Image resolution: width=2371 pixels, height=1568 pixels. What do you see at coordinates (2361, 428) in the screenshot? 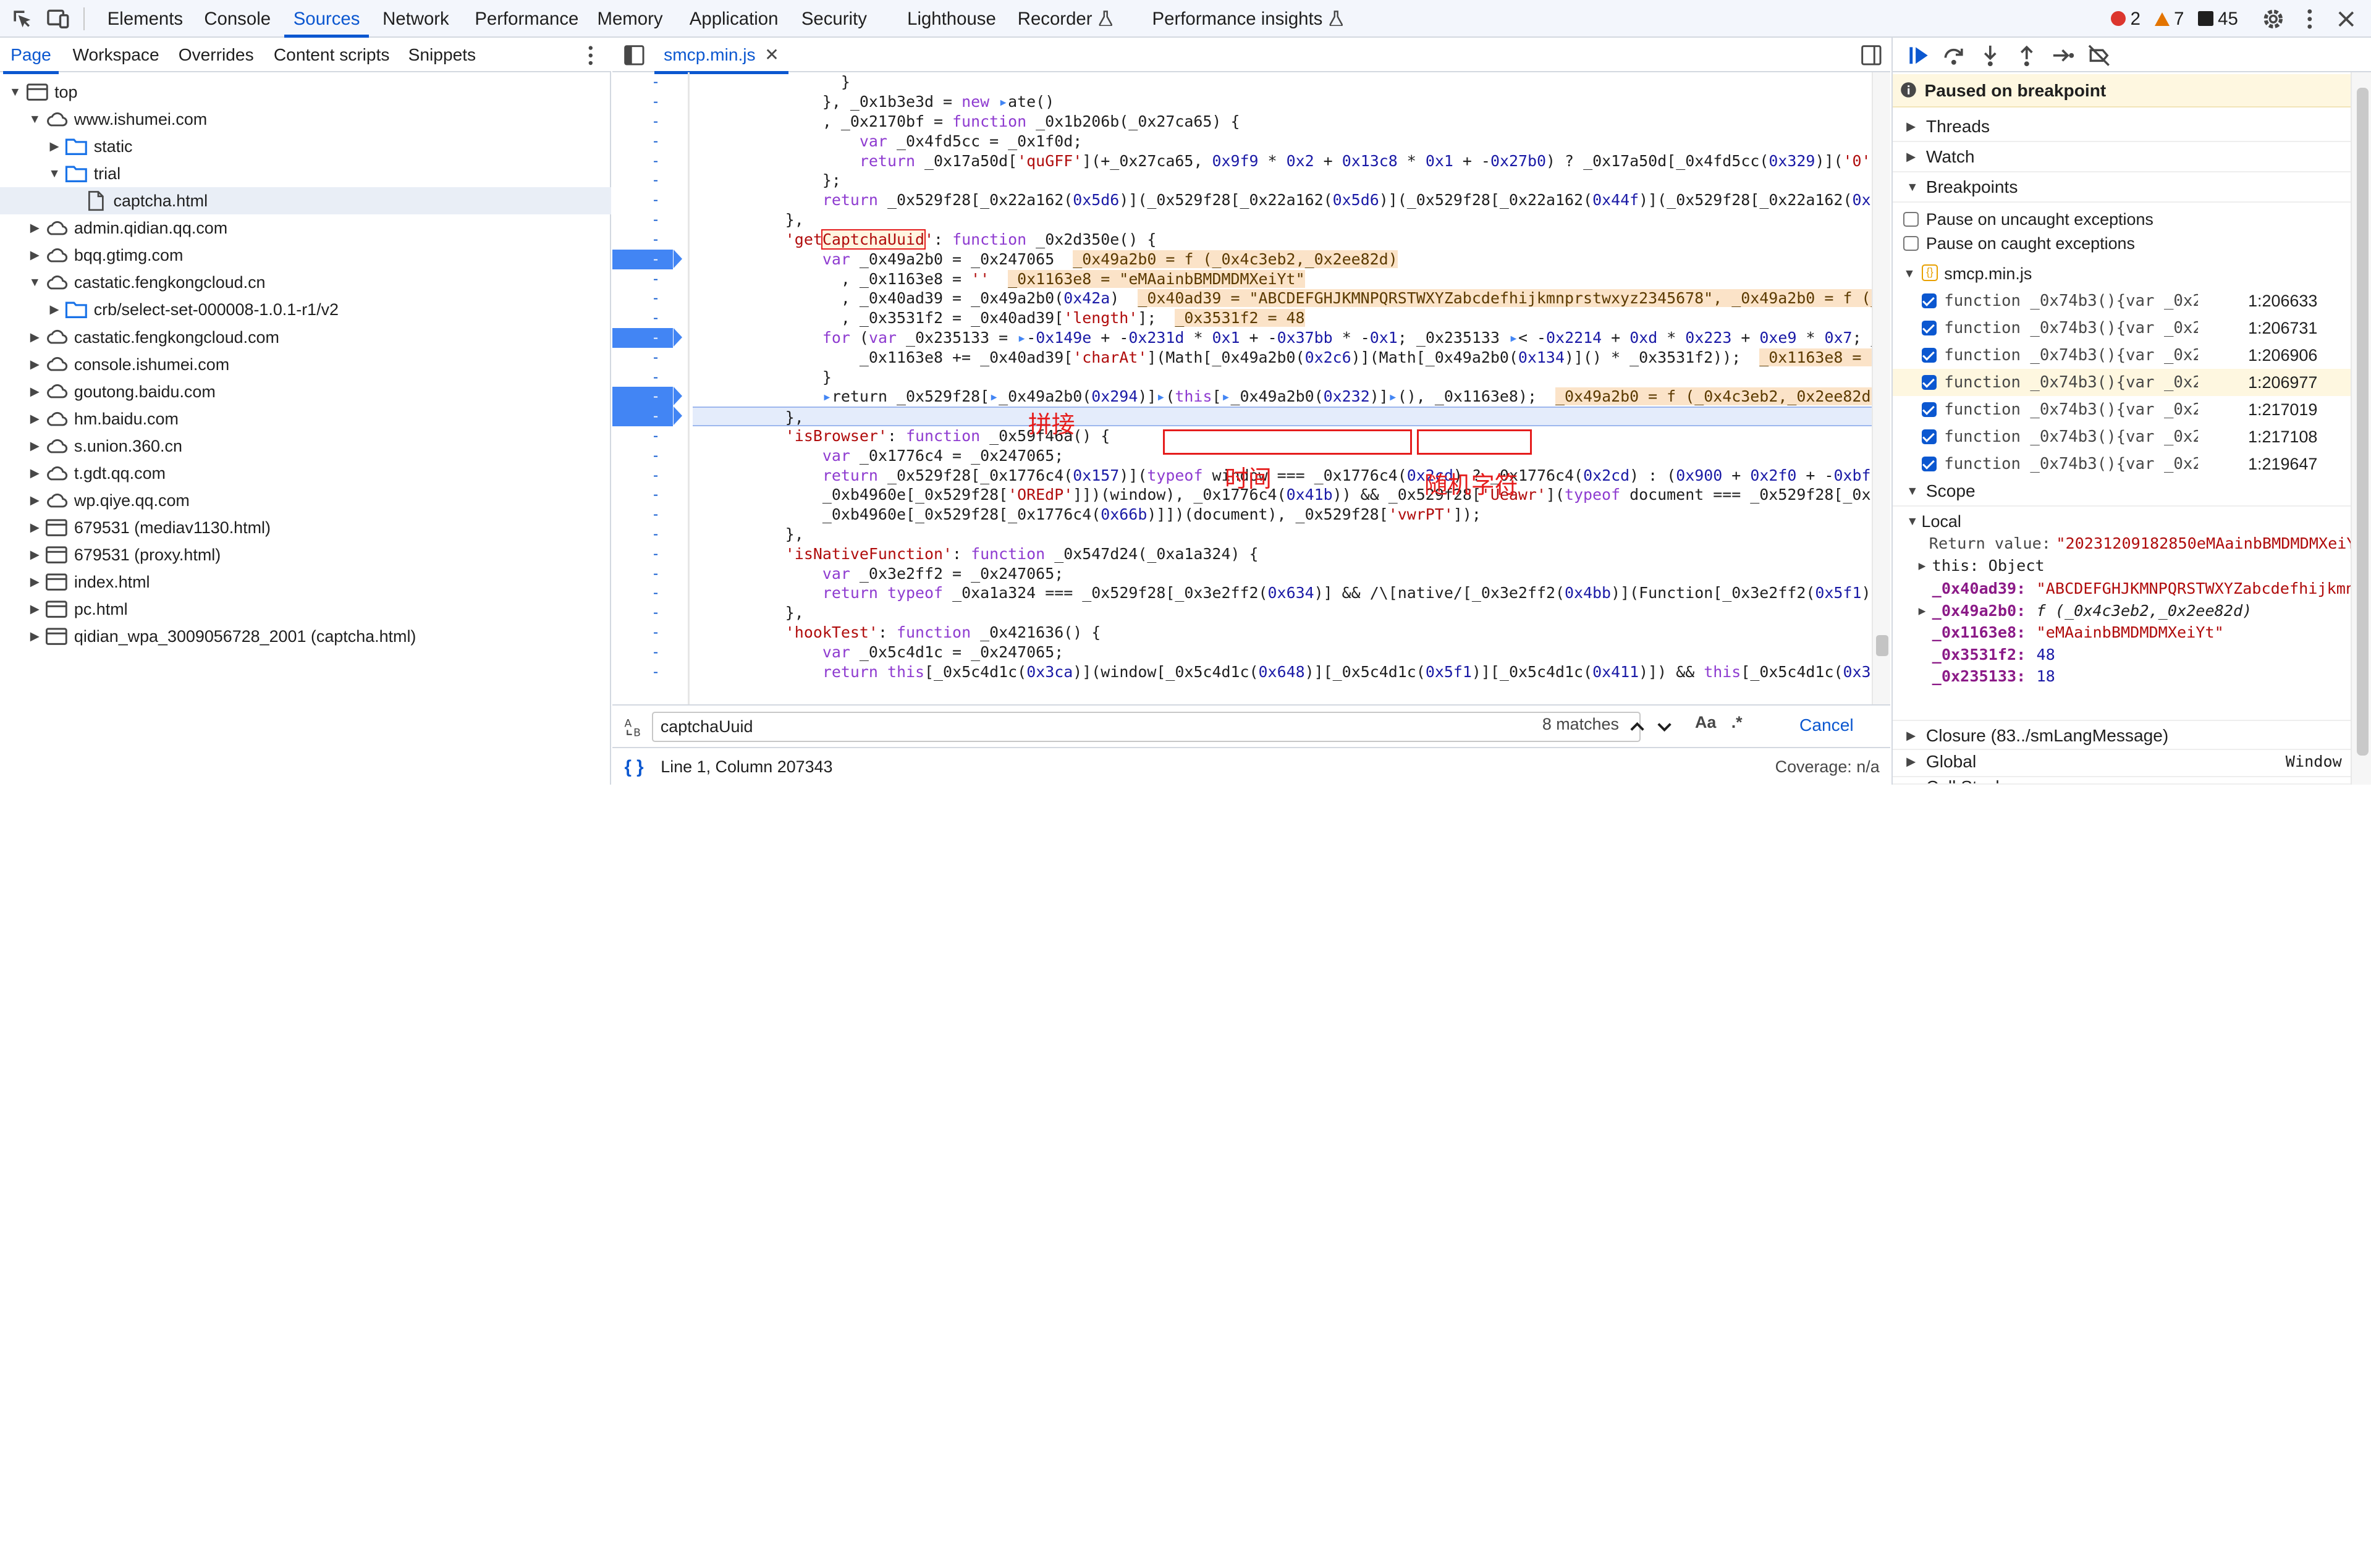
I see `debugger-scrollbar` at bounding box center [2361, 428].